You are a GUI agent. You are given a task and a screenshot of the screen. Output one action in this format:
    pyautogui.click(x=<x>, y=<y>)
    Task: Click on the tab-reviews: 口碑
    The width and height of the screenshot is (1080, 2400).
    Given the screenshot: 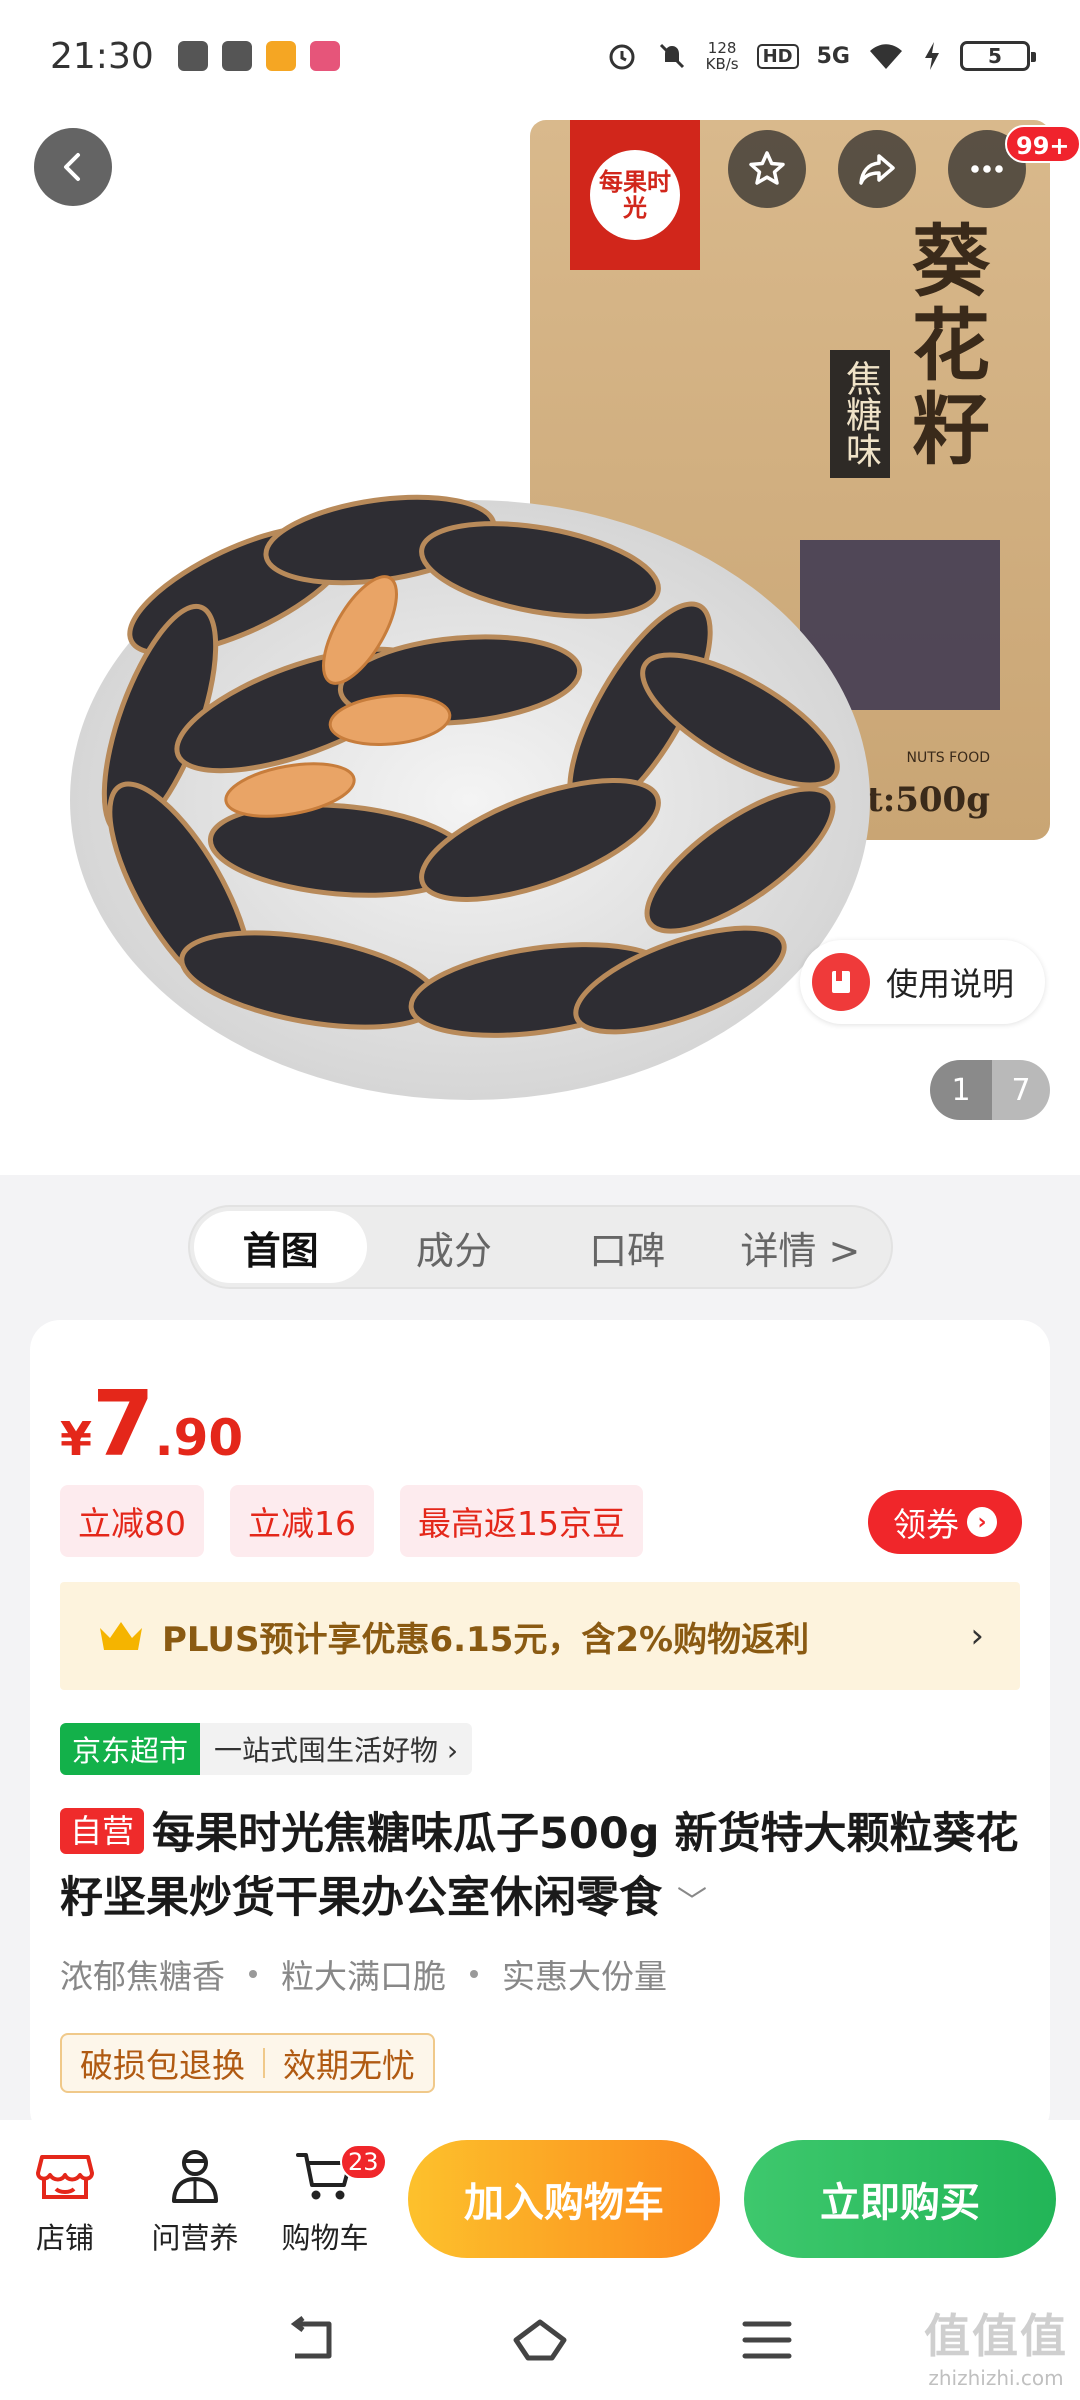 What is the action you would take?
    pyautogui.click(x=627, y=1247)
    